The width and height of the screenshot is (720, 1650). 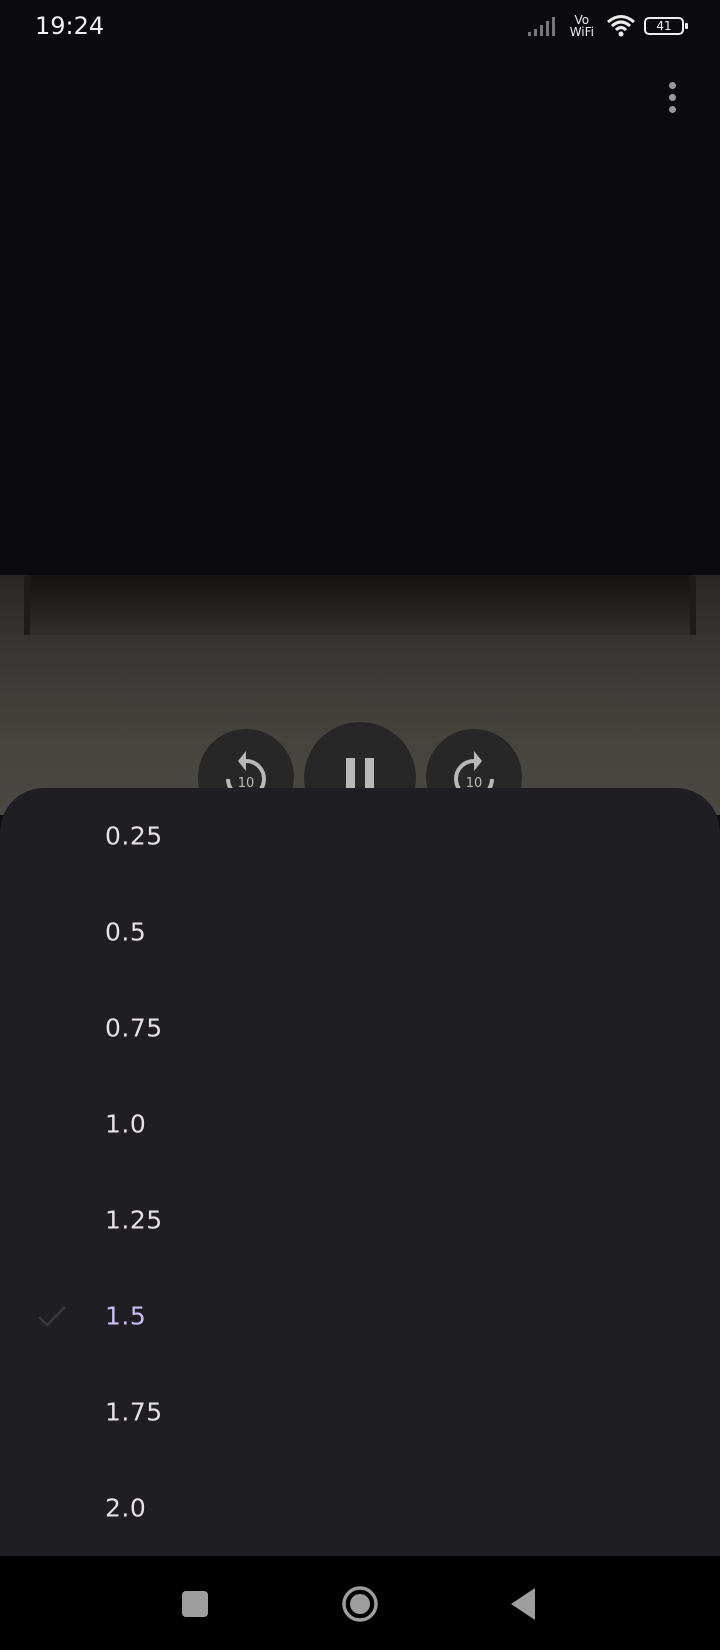 I want to click on speed-option-label: 1.5, so click(x=126, y=1316).